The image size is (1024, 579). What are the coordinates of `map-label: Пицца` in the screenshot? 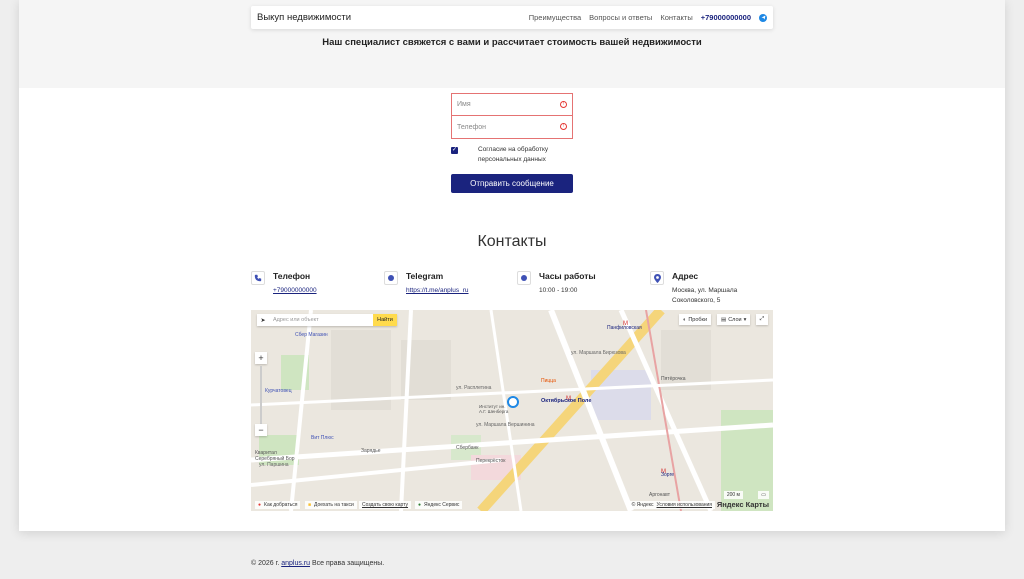 It's located at (548, 381).